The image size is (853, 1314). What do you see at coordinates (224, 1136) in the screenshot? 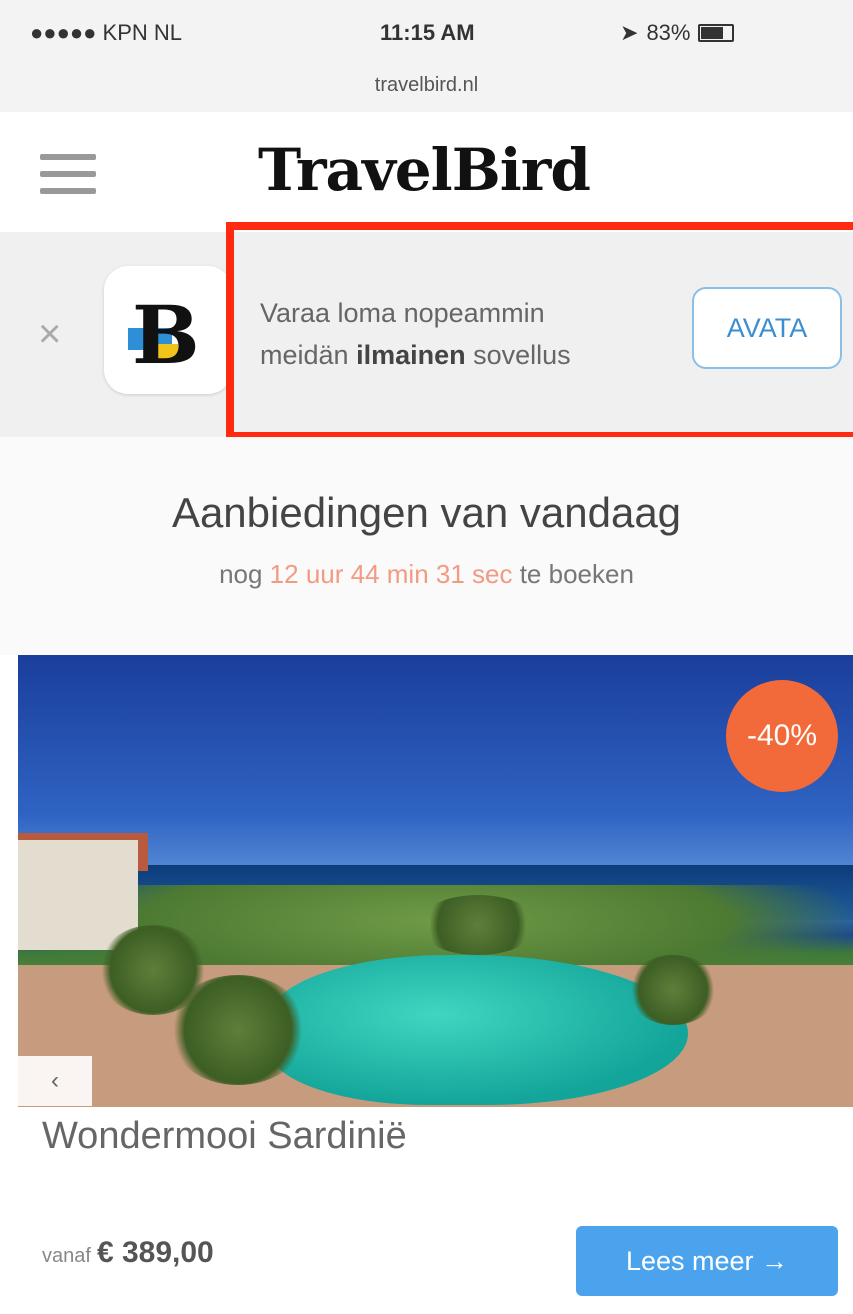
I see `deal-title: Wondermooi Sardinië` at bounding box center [224, 1136].